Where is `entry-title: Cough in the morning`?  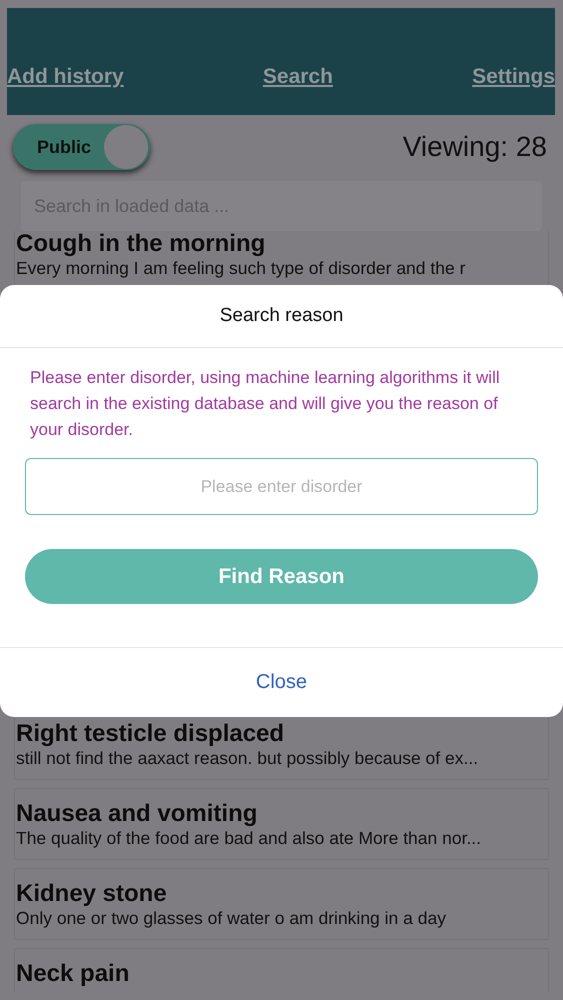 entry-title: Cough in the morning is located at coordinates (140, 244).